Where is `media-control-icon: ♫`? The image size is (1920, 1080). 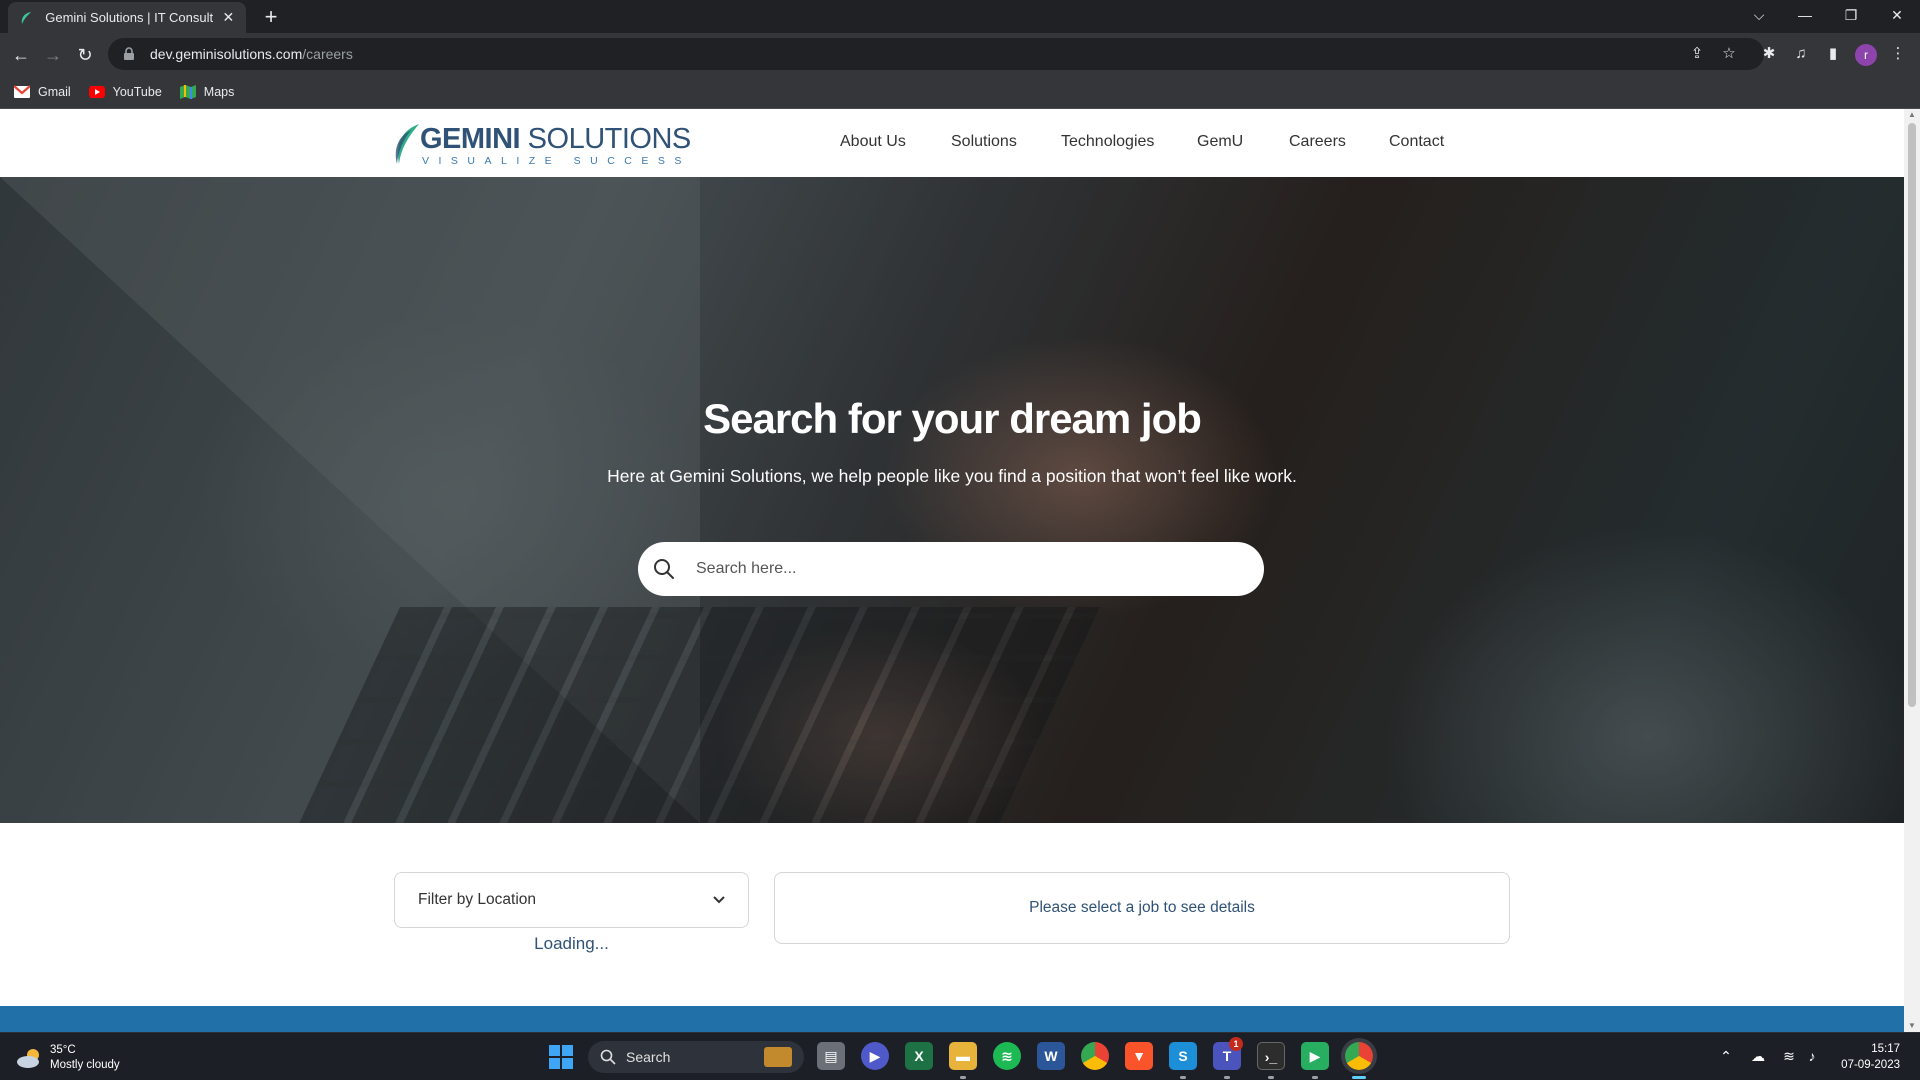
media-control-icon: ♫ is located at coordinates (1801, 54).